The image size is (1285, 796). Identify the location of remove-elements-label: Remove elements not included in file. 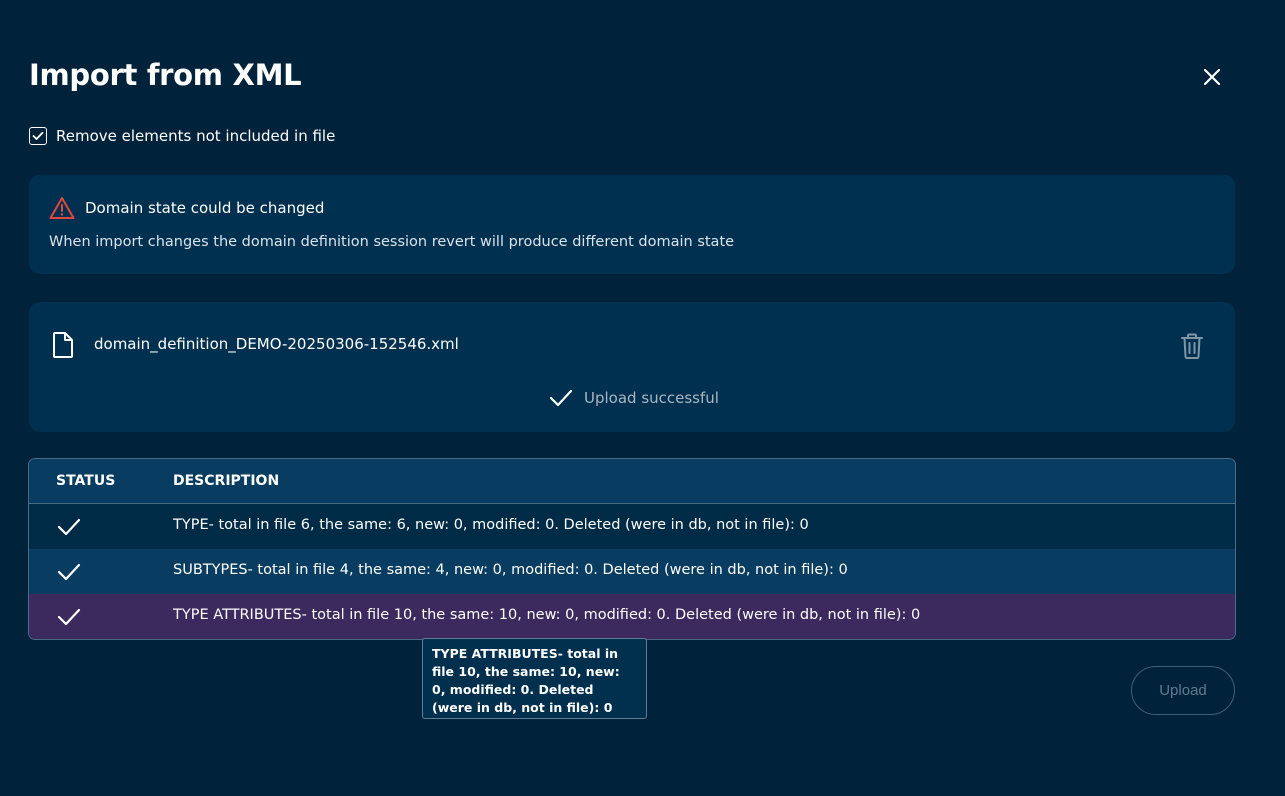
(196, 136).